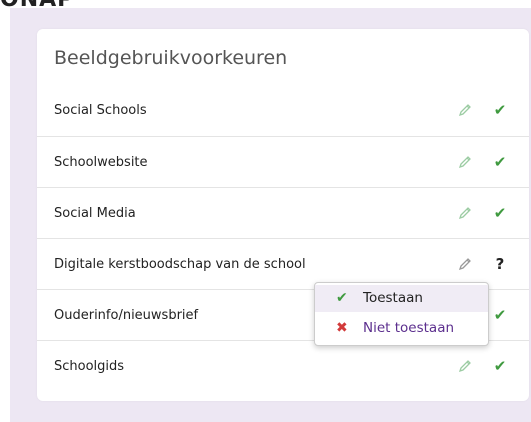 This screenshot has height=422, width=531. Describe the element at coordinates (500, 264) in the screenshot. I see `question-icon: ?` at that location.